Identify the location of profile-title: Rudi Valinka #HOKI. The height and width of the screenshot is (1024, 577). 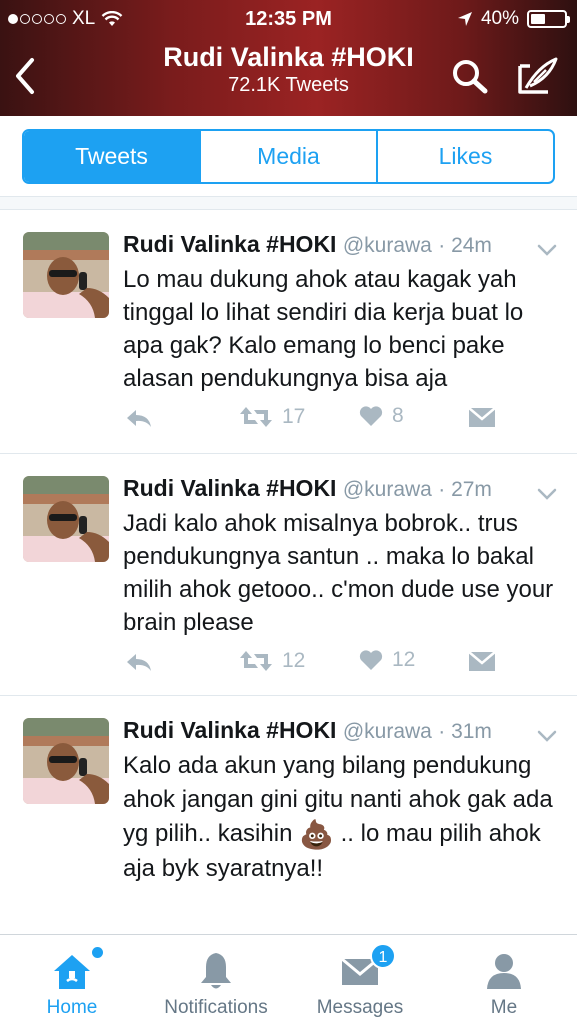
(288, 57).